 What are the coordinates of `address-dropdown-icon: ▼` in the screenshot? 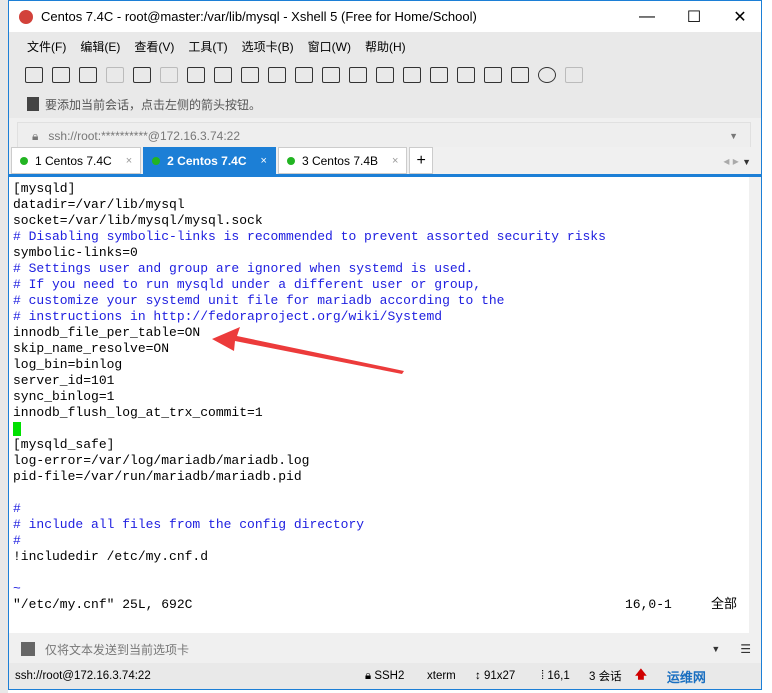 It's located at (733, 136).